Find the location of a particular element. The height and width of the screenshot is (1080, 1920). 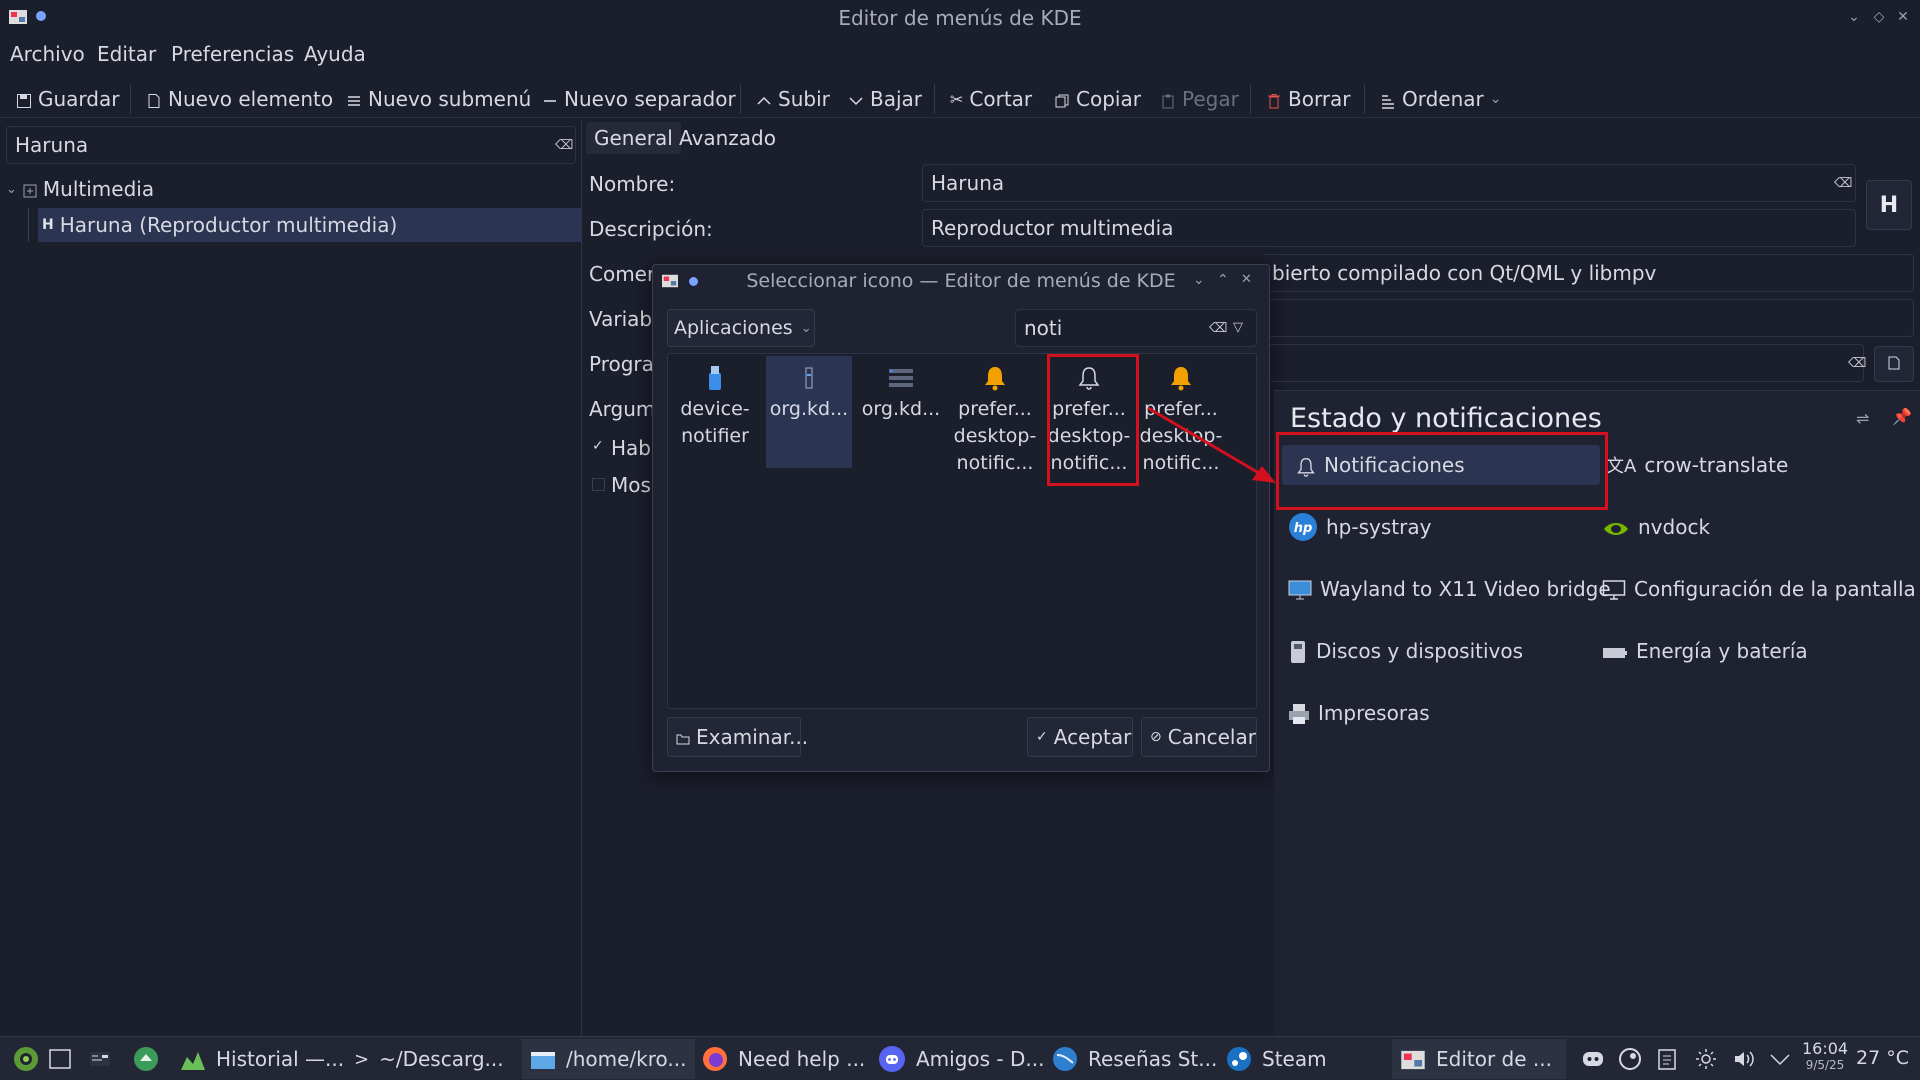

browse-program-button is located at coordinates (1894, 364).